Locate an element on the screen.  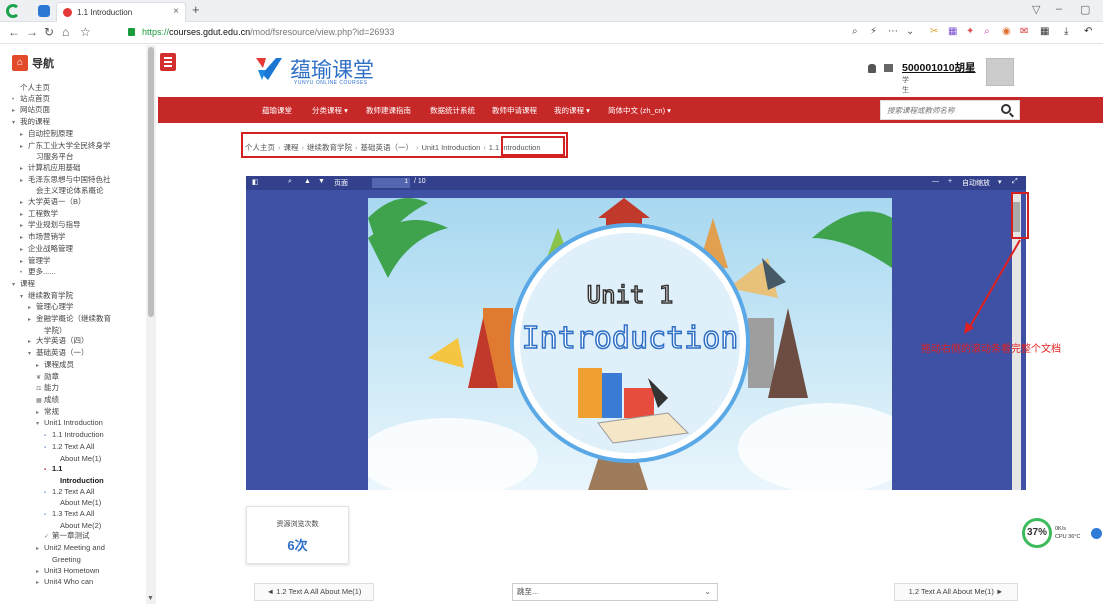
nav-tree-item: ▸ 市场营销学 is located at coordinates (74, 238).